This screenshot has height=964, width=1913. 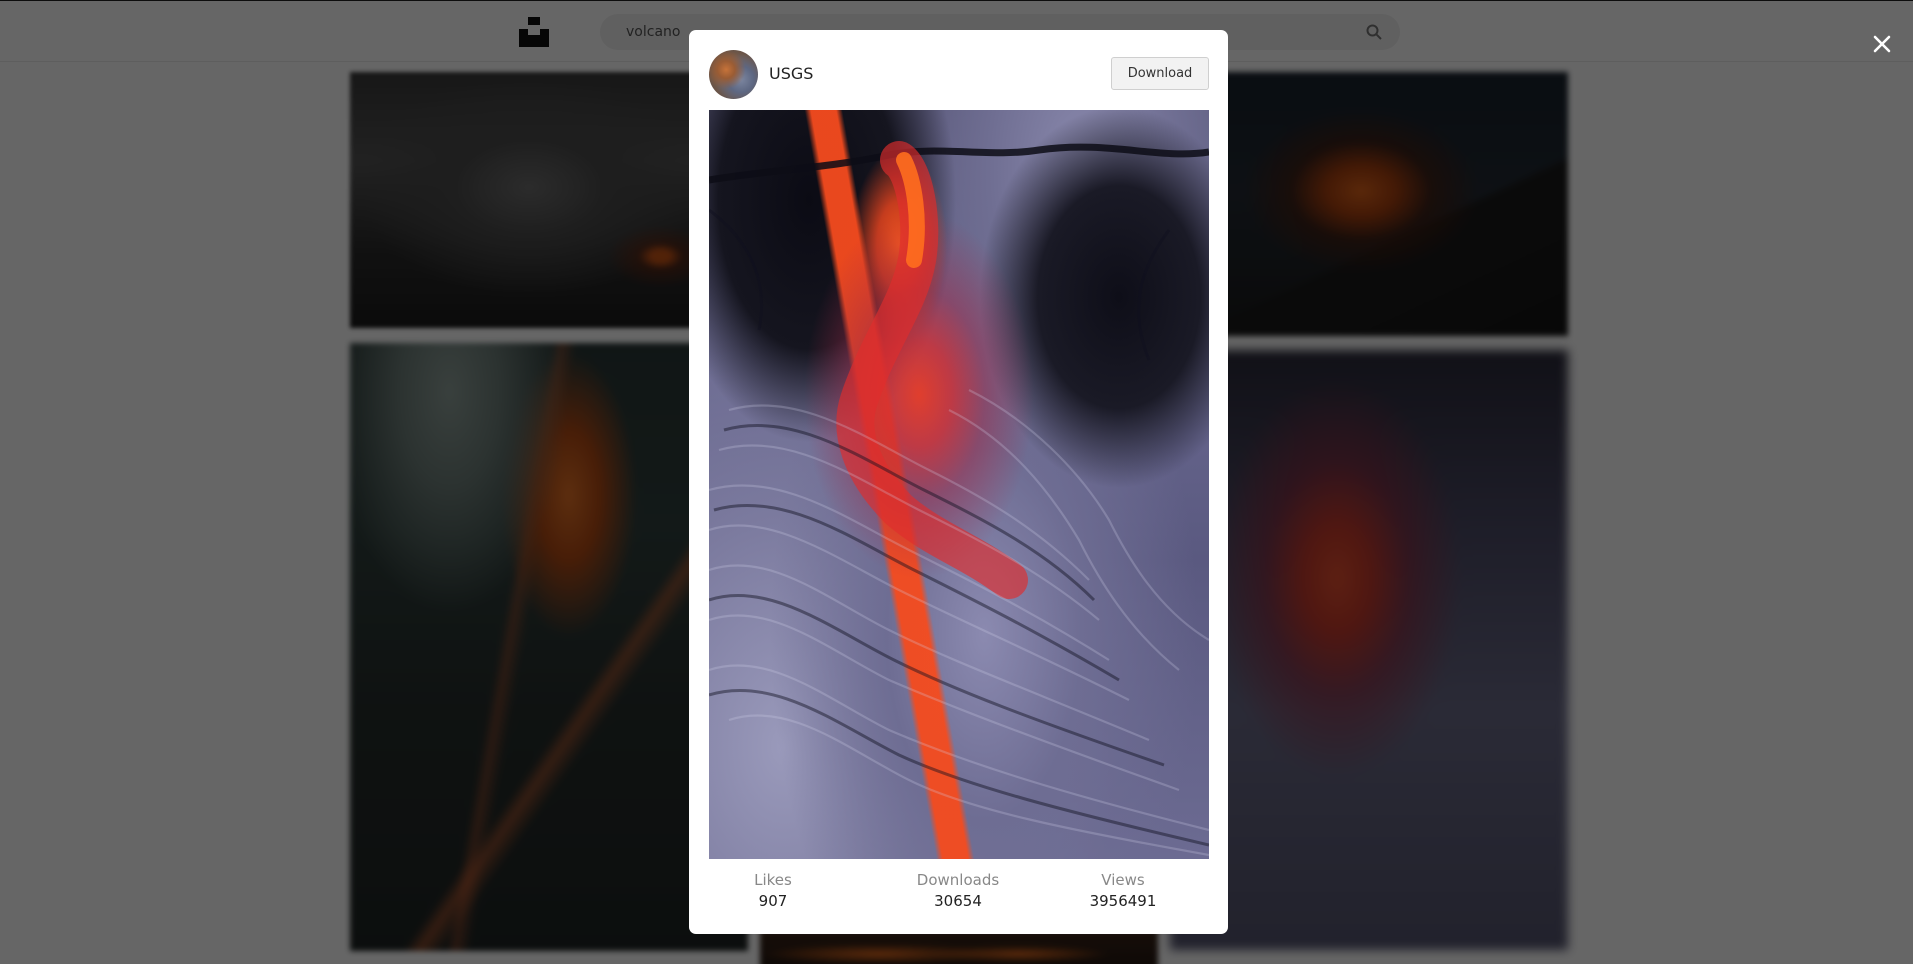 What do you see at coordinates (791, 73) in the screenshot?
I see `author-name: USGS` at bounding box center [791, 73].